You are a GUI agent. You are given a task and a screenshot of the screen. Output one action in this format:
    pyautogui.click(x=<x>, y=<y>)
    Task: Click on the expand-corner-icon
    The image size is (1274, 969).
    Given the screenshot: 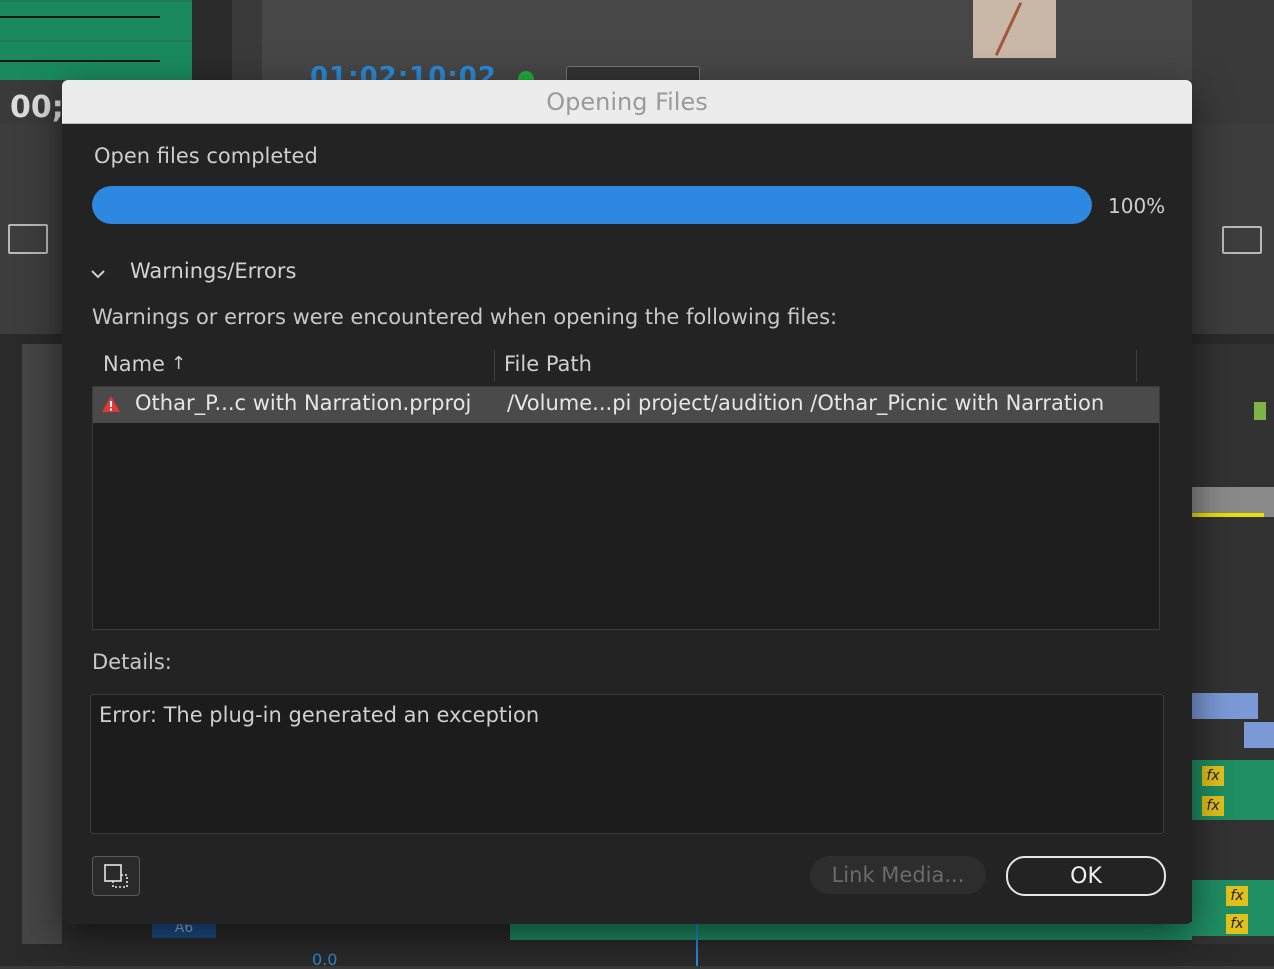 What is the action you would take?
    pyautogui.click(x=116, y=876)
    